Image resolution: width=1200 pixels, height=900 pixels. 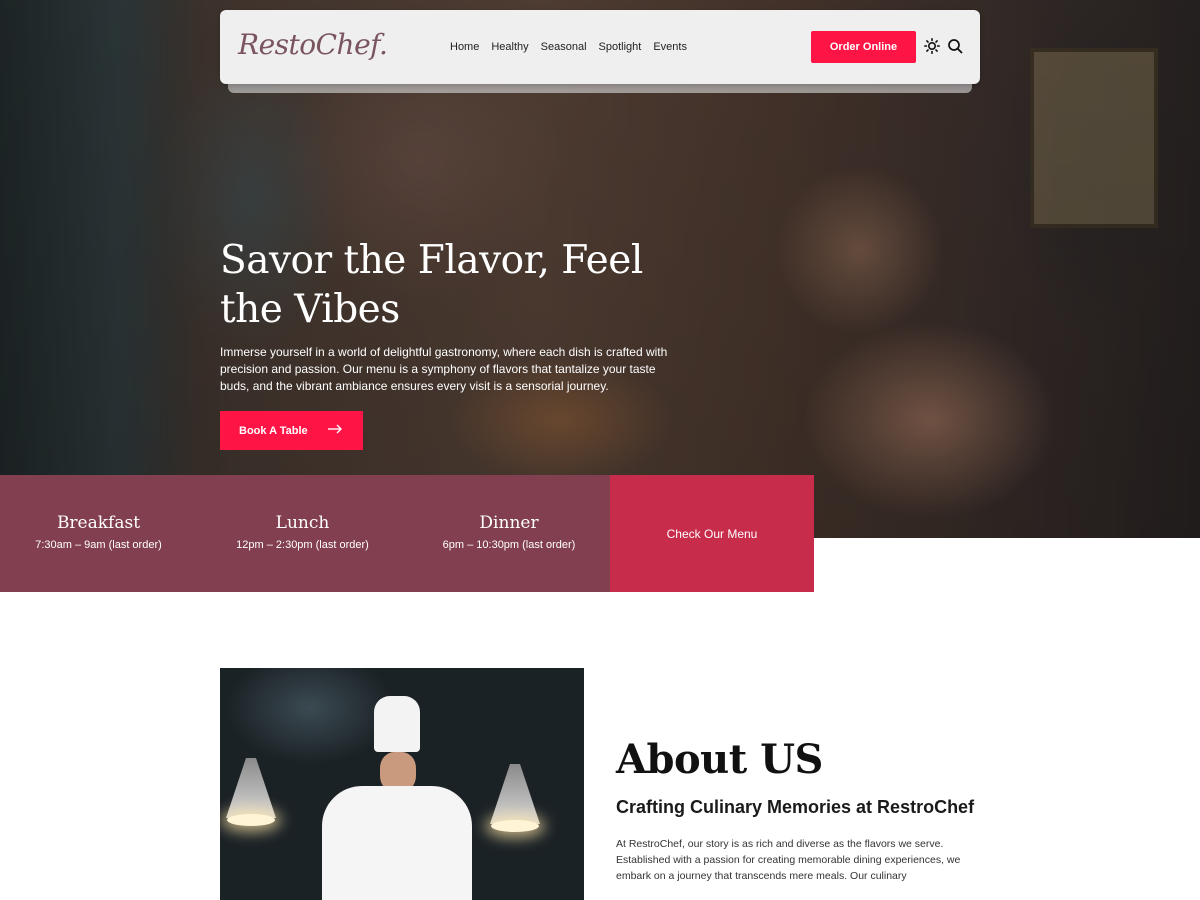 I want to click on main-nav: Home Healthy Seasonal Spotlight Events, so click(x=568, y=47).